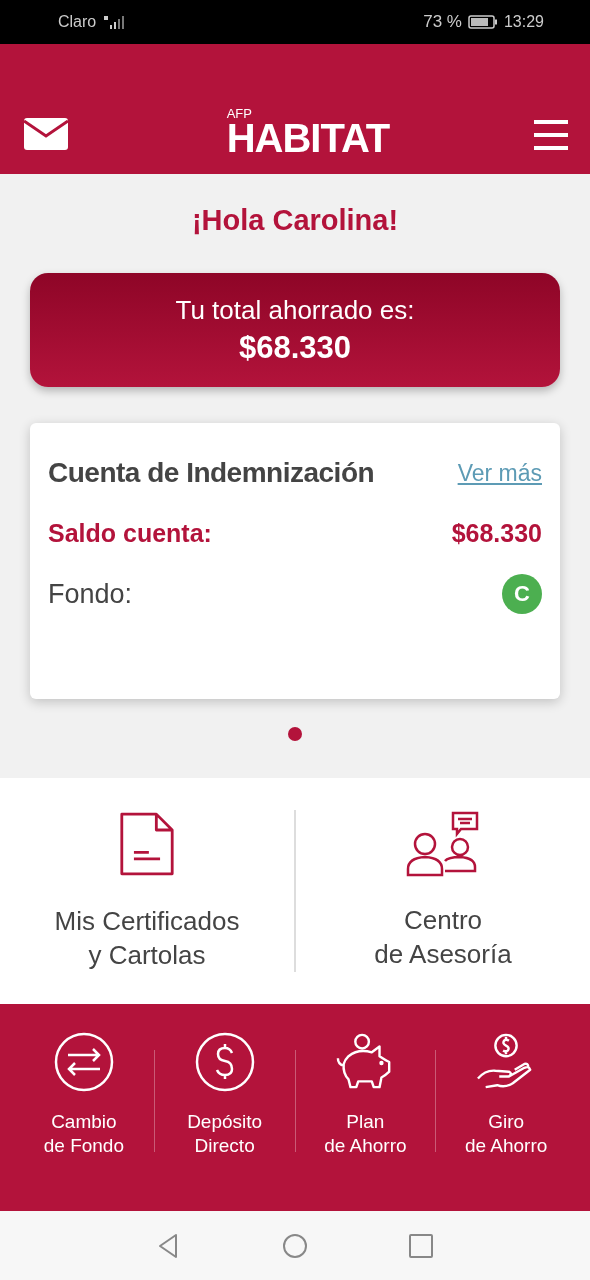 Image resolution: width=590 pixels, height=1280 pixels. Describe the element at coordinates (443, 937) in the screenshot. I see `action-label: Centro de Asesoría` at that location.